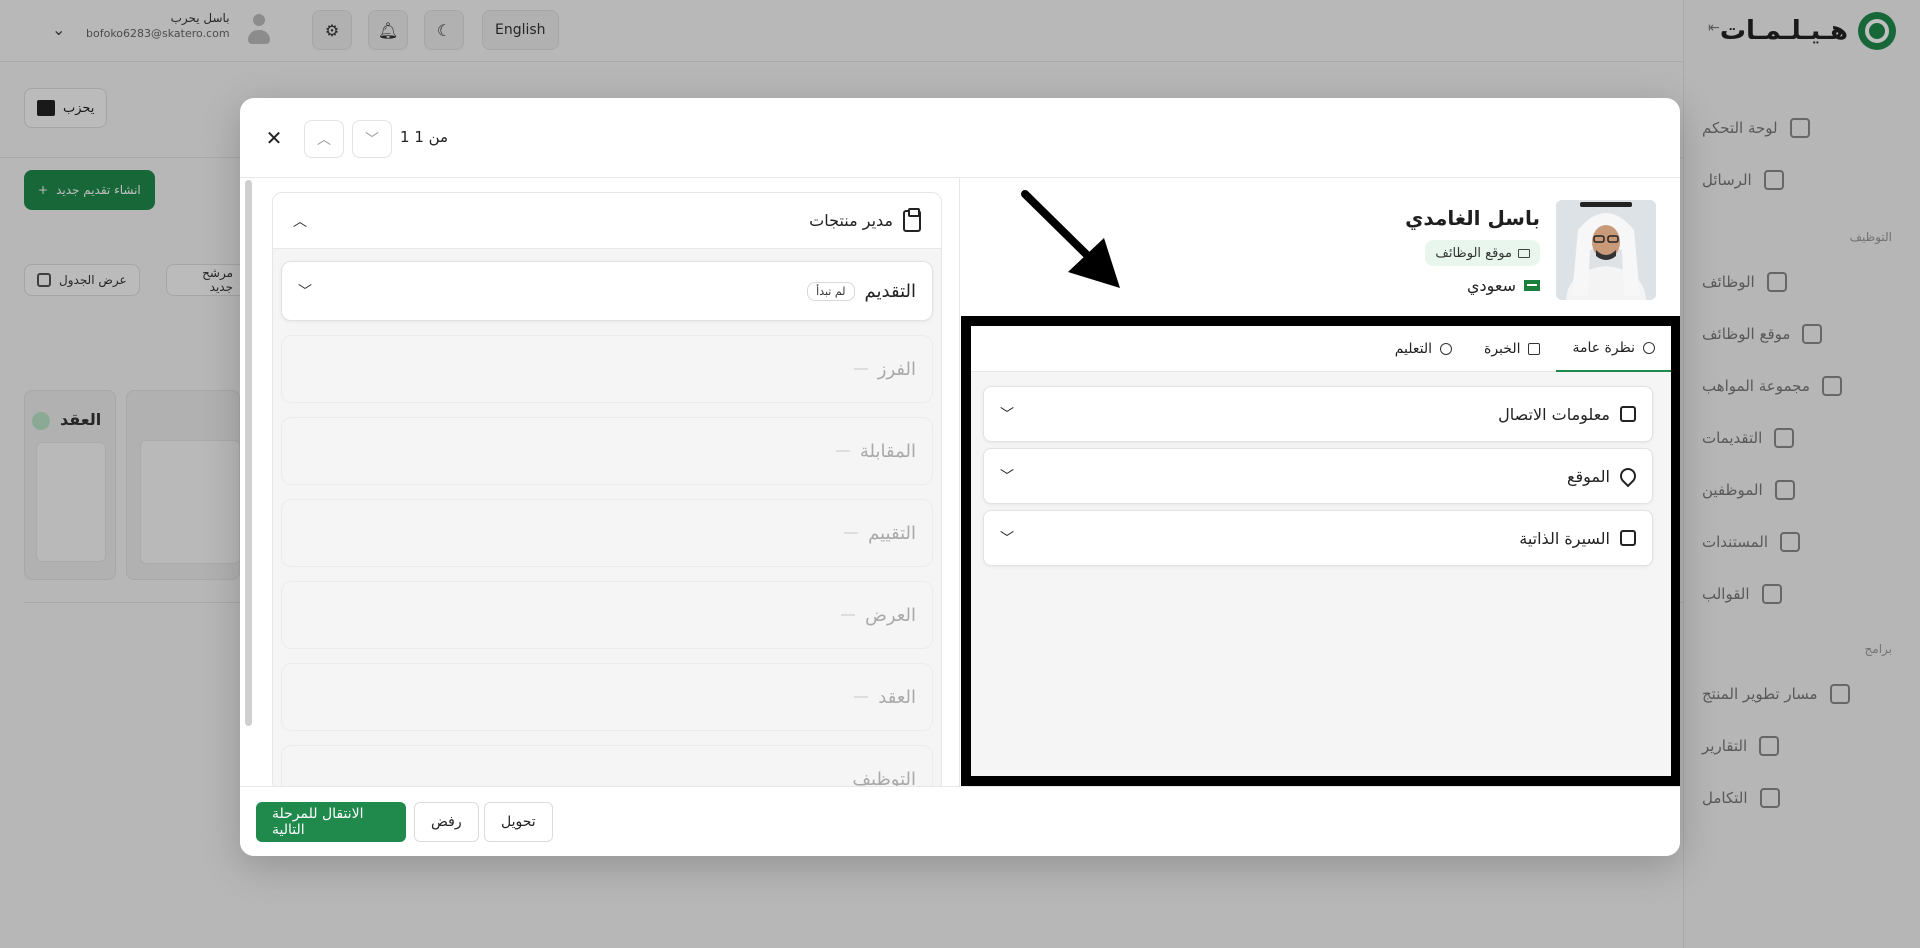 This screenshot has height=948, width=1920. Describe the element at coordinates (607, 291) in the screenshot. I see `stage-application: التقديم لم تبدأ ﹀` at that location.